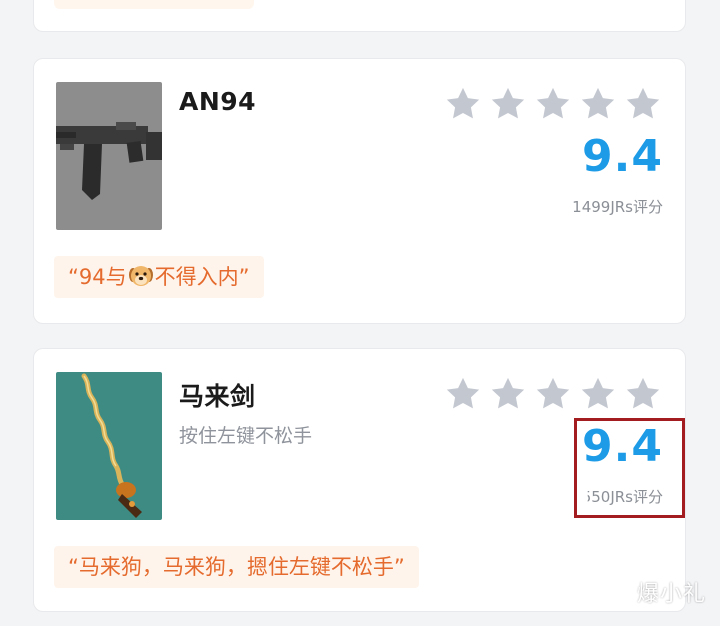  Describe the element at coordinates (218, 101) in the screenshot. I see `item-name: AN94` at that location.